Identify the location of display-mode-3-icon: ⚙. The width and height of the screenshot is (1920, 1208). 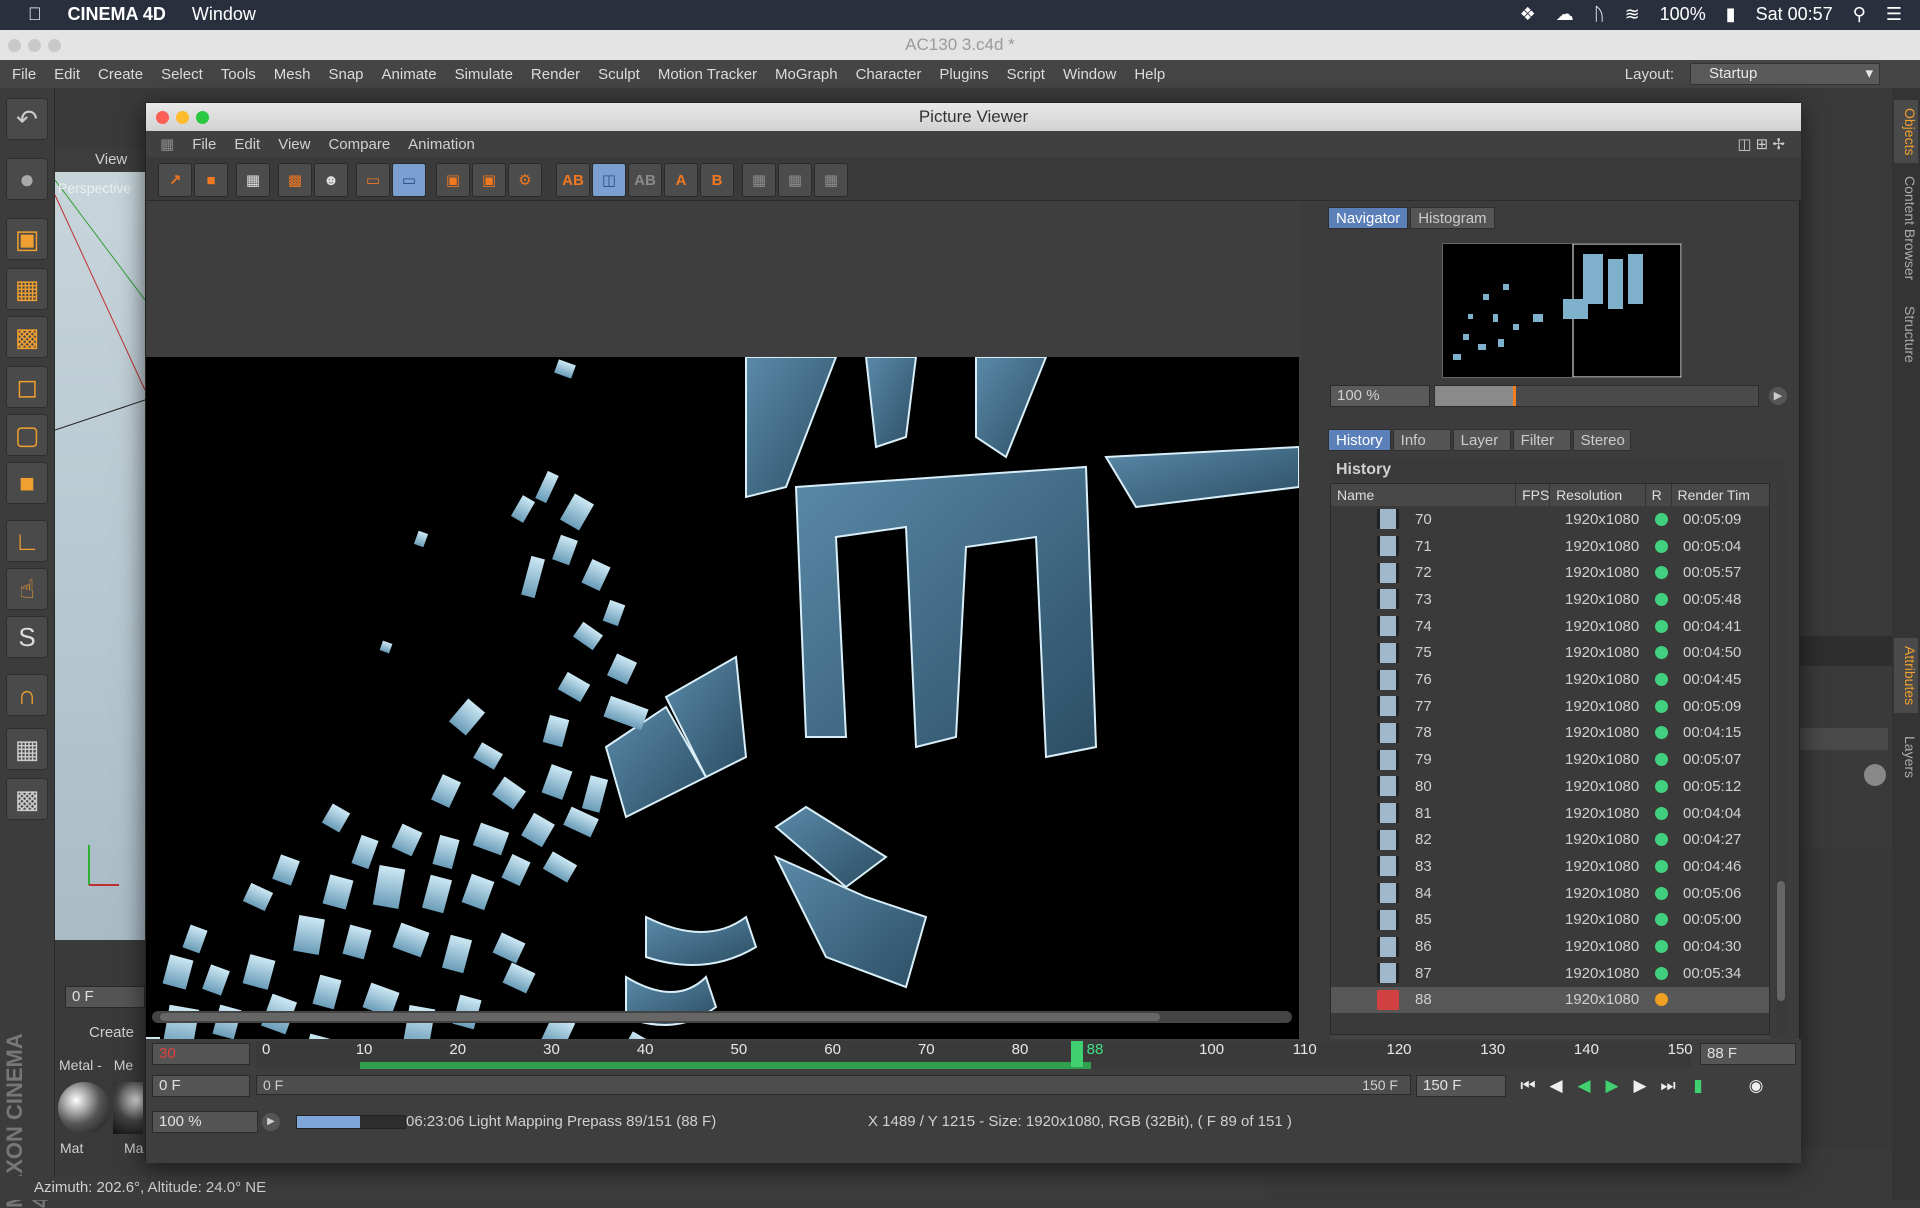
(525, 180).